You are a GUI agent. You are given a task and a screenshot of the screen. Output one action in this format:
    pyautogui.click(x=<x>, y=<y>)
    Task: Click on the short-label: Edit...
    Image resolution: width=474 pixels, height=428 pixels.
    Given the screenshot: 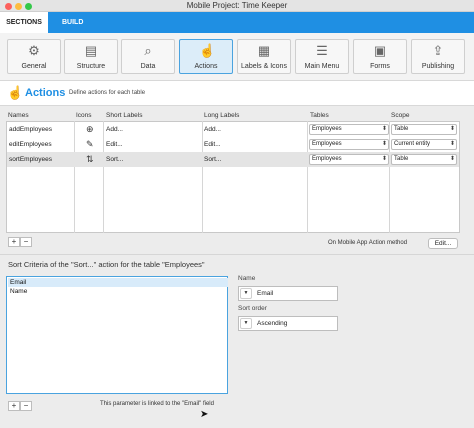 What is the action you would take?
    pyautogui.click(x=114, y=144)
    